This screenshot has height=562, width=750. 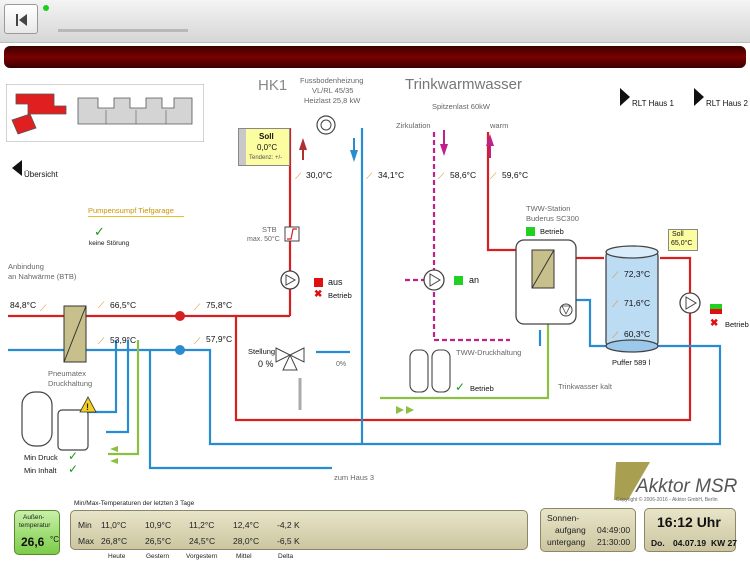 I want to click on sunset-label: untergang, so click(x=566, y=542).